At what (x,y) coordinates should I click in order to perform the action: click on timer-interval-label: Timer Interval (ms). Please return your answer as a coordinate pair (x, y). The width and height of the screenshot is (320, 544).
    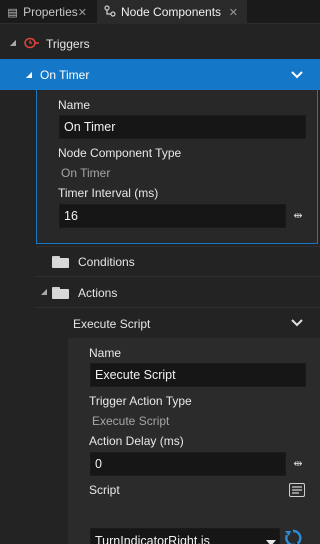
    Looking at the image, I should click on (108, 193).